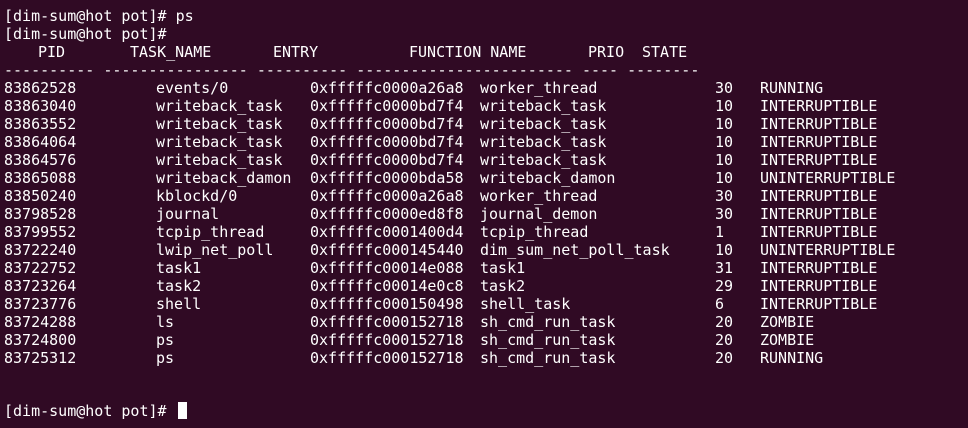  What do you see at coordinates (197, 196) in the screenshot?
I see `cell-task-name: kblockd/0` at bounding box center [197, 196].